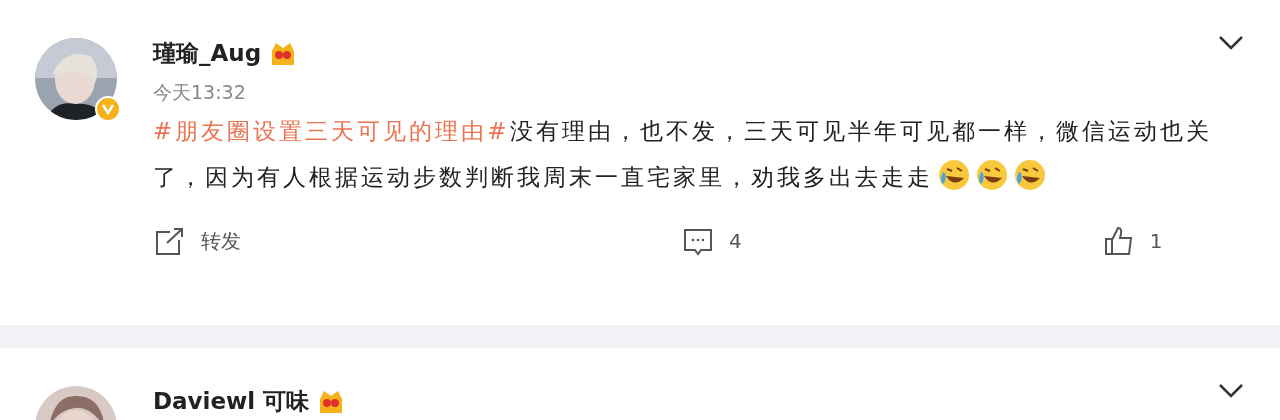 Image resolution: width=1280 pixels, height=420 pixels. What do you see at coordinates (711, 241) in the screenshot?
I see `comment-button: 4` at bounding box center [711, 241].